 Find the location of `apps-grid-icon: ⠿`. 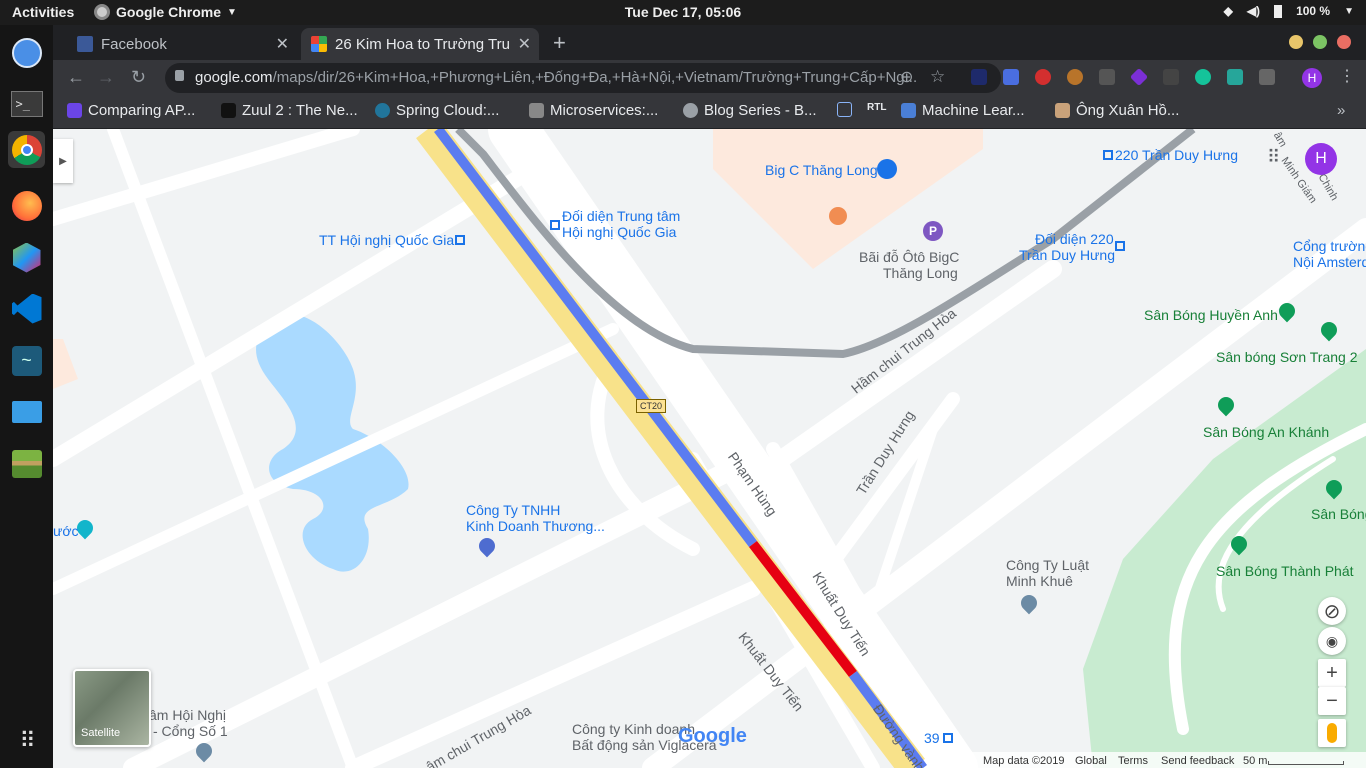

apps-grid-icon: ⠿ is located at coordinates (1273, 157).